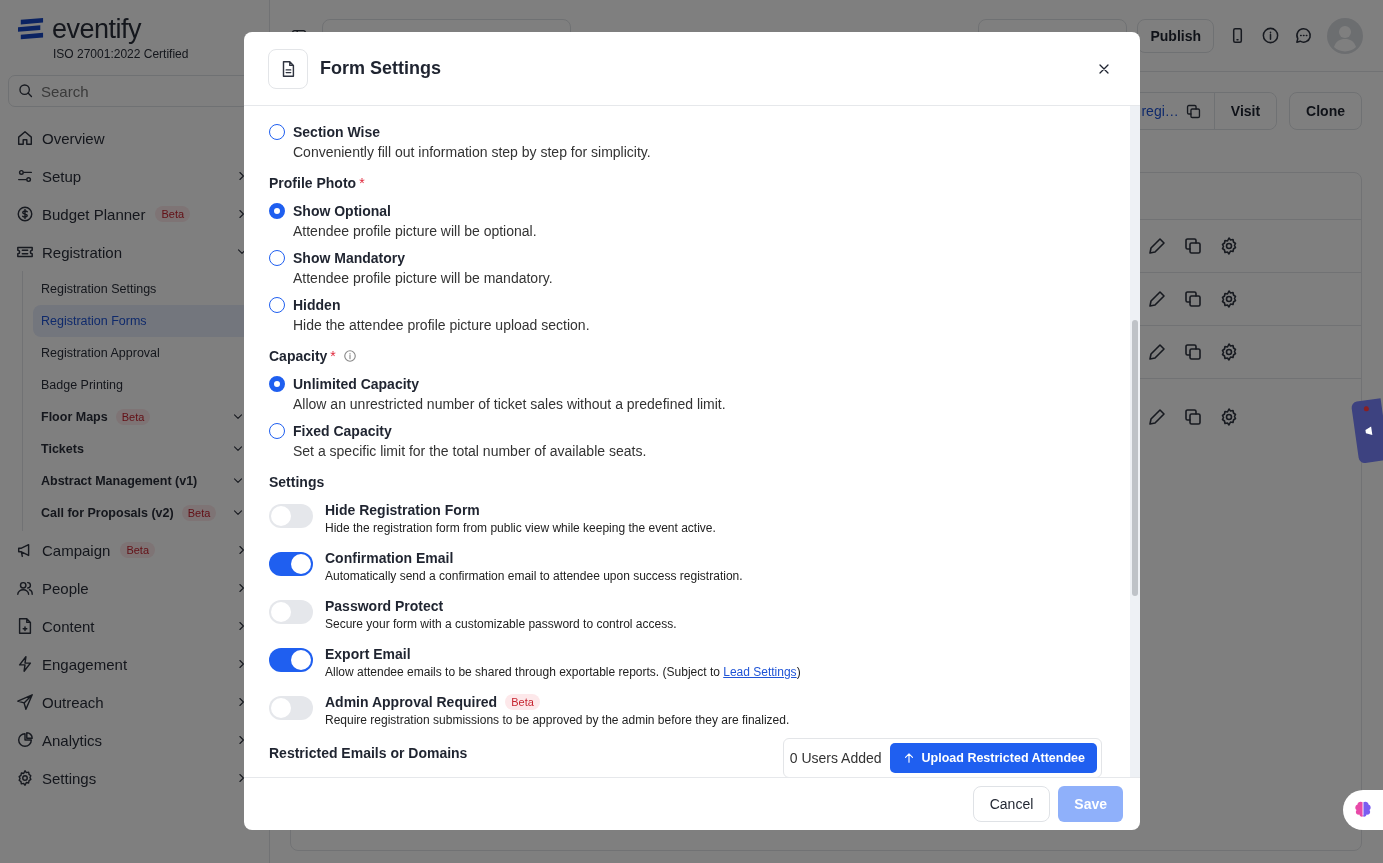 The image size is (1383, 863). I want to click on publish-button: Publish, so click(1175, 35).